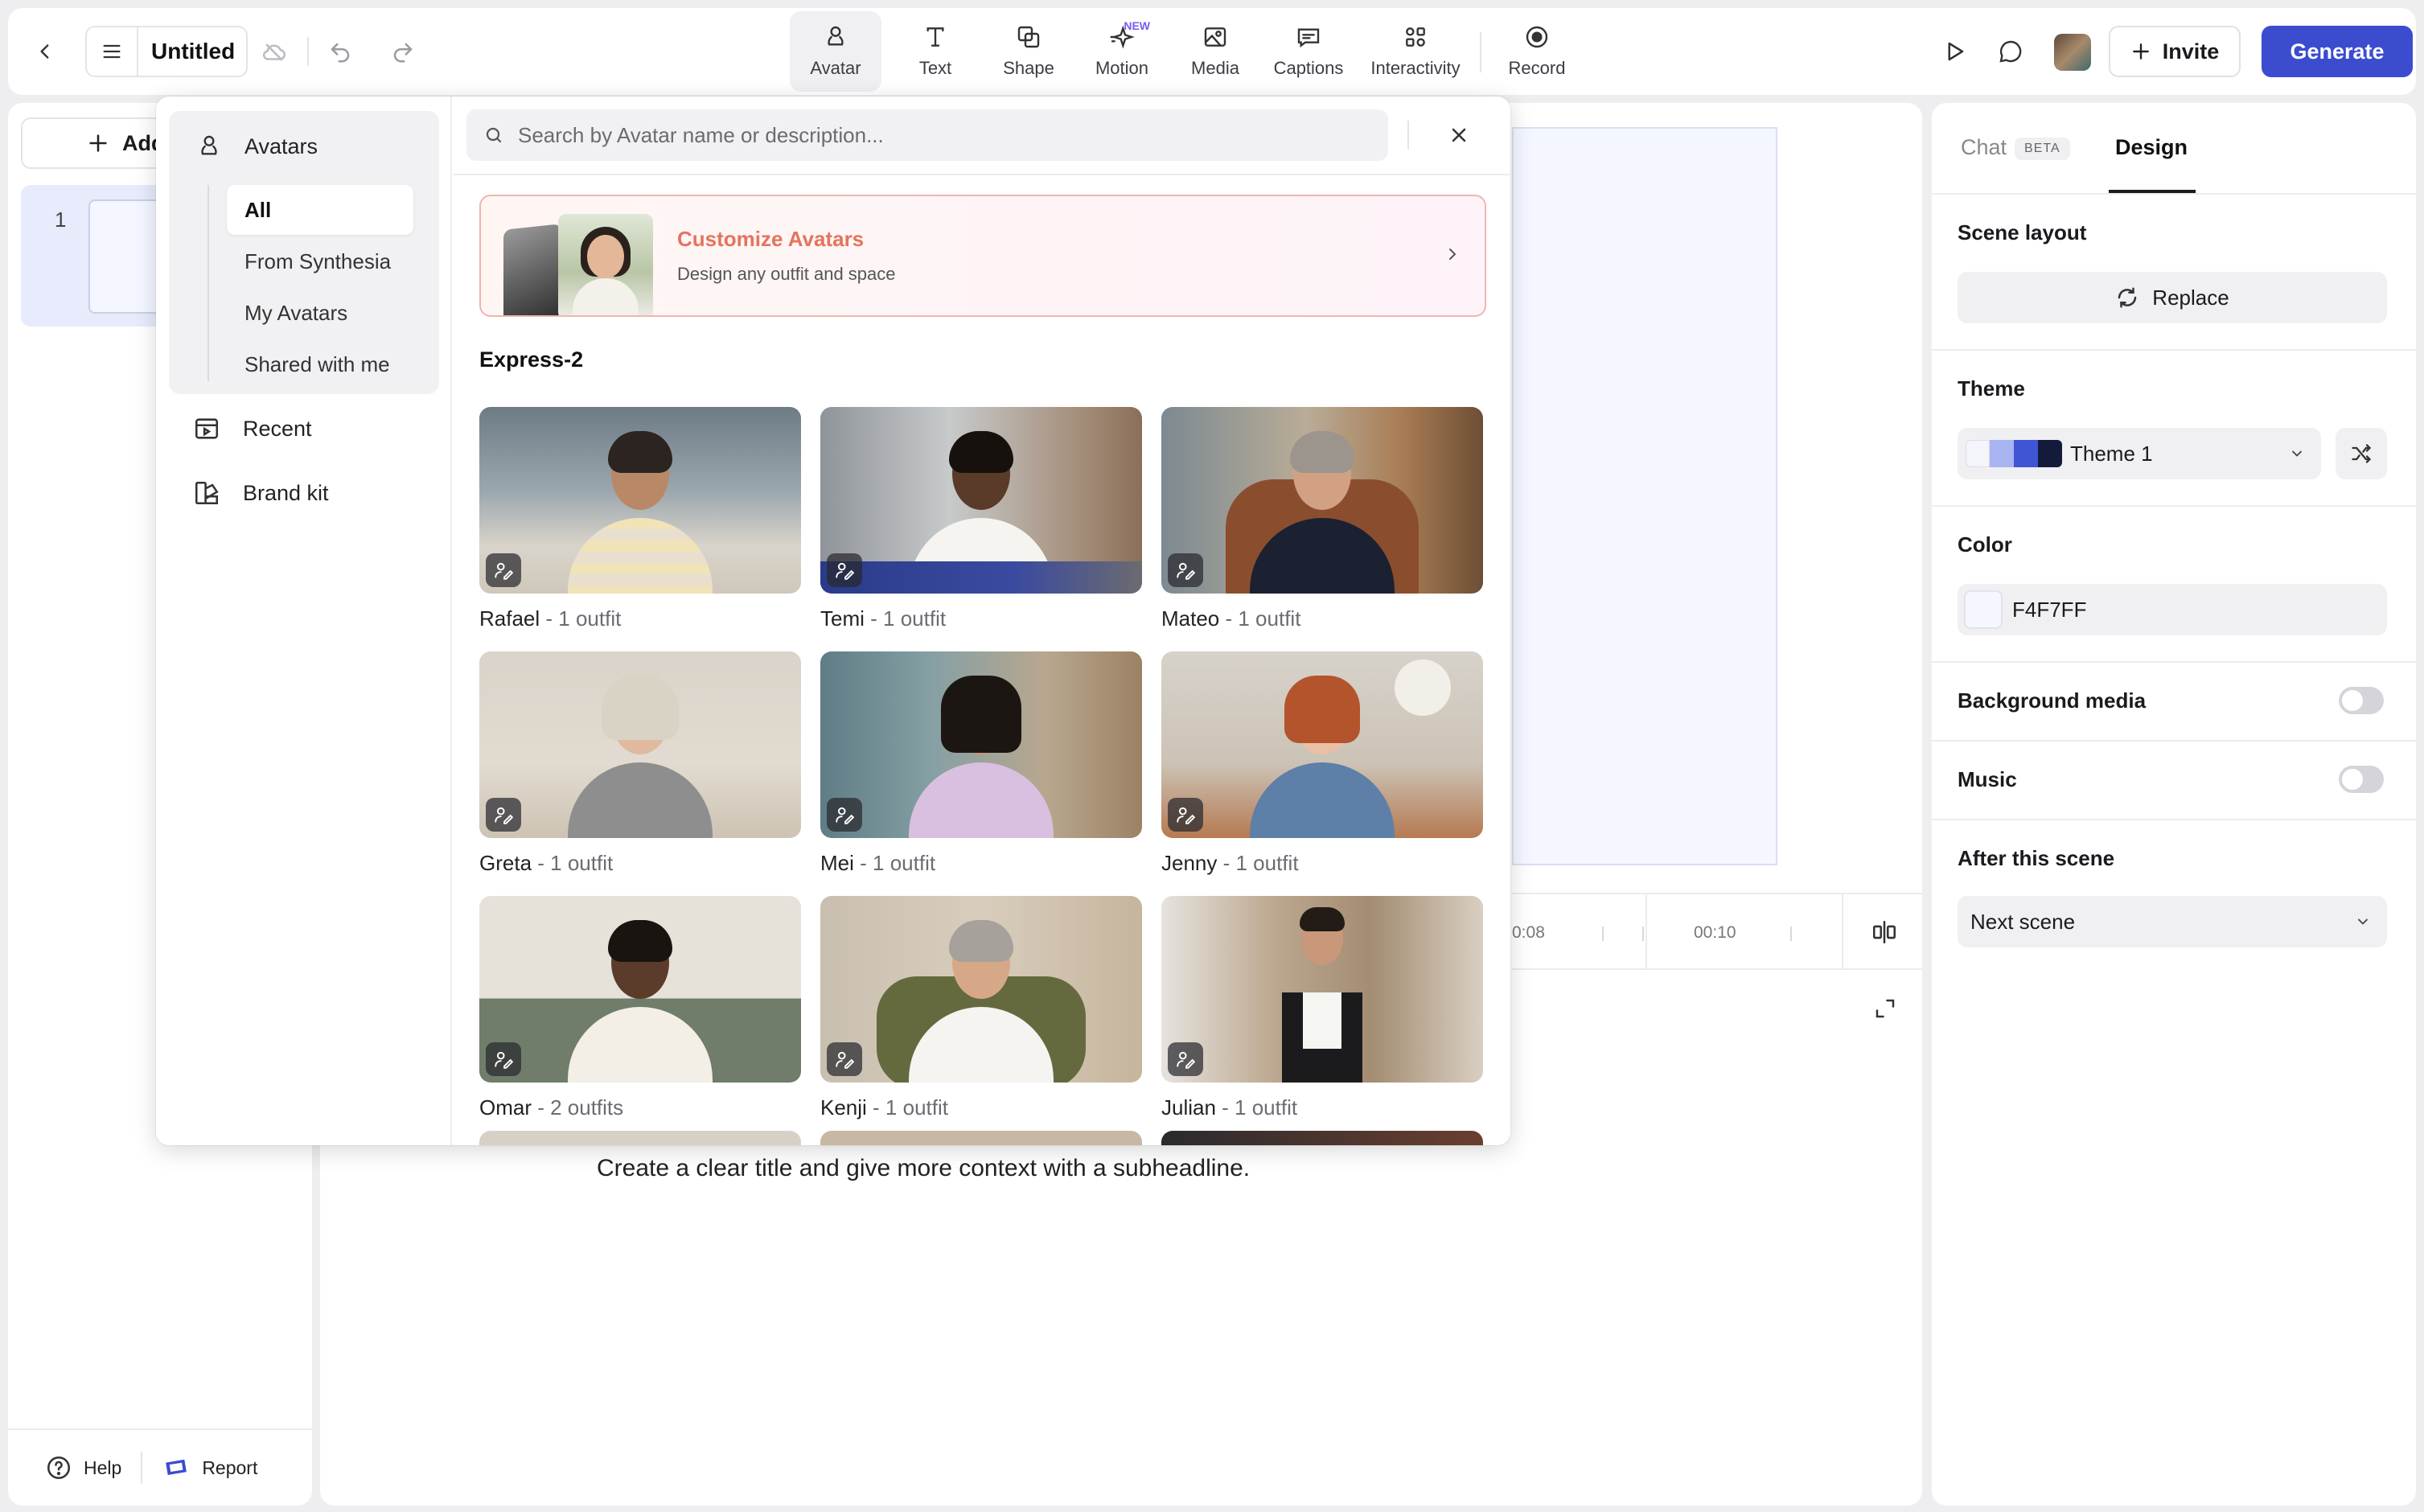 The image size is (2424, 1512). Describe the element at coordinates (1459, 135) in the screenshot. I see `close-icon` at that location.